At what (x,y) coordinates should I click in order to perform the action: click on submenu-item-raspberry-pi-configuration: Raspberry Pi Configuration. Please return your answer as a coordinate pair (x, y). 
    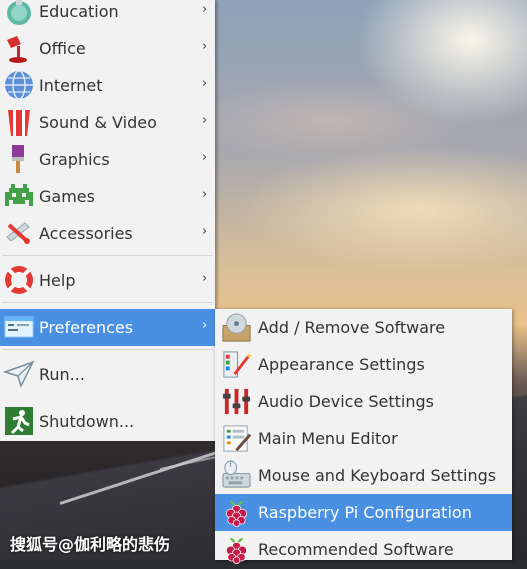
    Looking at the image, I should click on (363, 512).